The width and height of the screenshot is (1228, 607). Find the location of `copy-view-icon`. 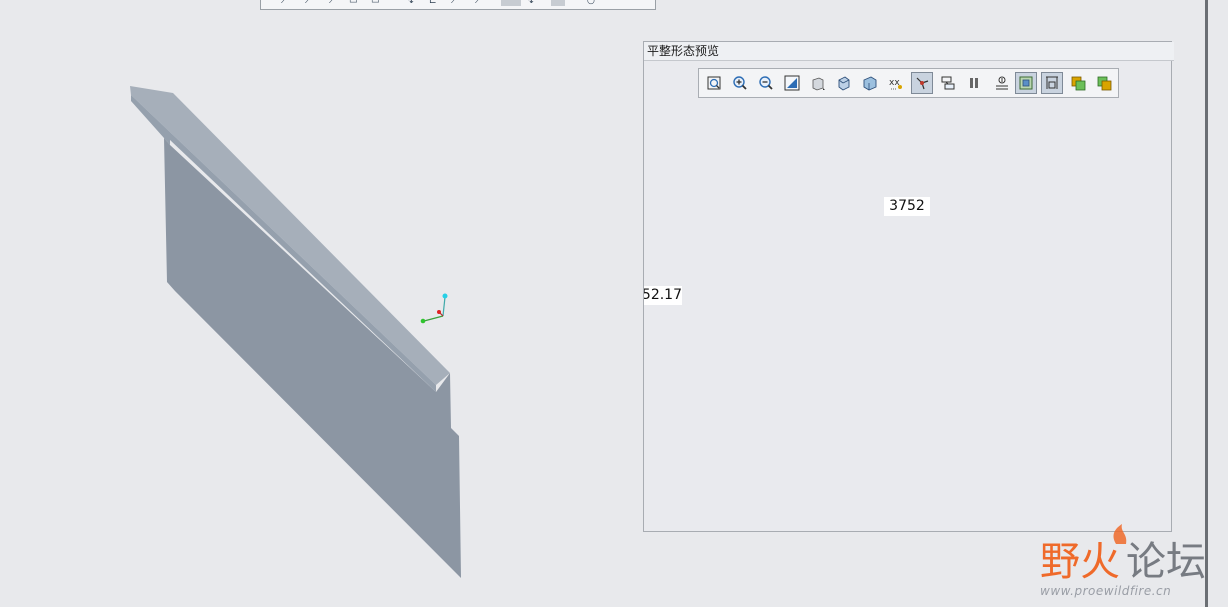

copy-view-icon is located at coordinates (1078, 83).